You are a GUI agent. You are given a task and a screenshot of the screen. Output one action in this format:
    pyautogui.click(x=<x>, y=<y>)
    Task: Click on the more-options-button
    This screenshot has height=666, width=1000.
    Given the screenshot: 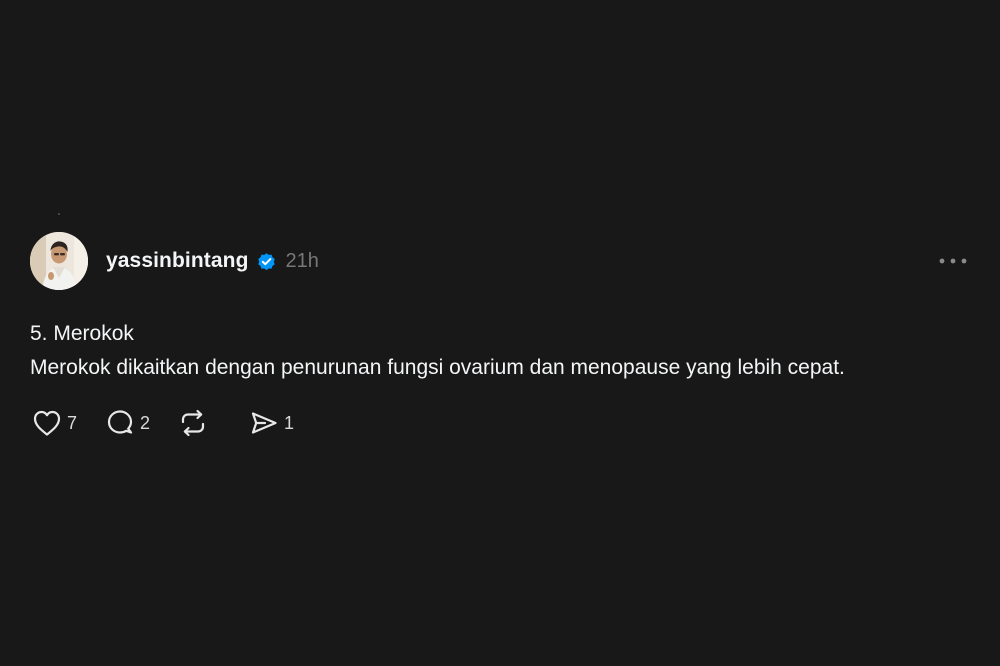 What is the action you would take?
    pyautogui.click(x=953, y=261)
    